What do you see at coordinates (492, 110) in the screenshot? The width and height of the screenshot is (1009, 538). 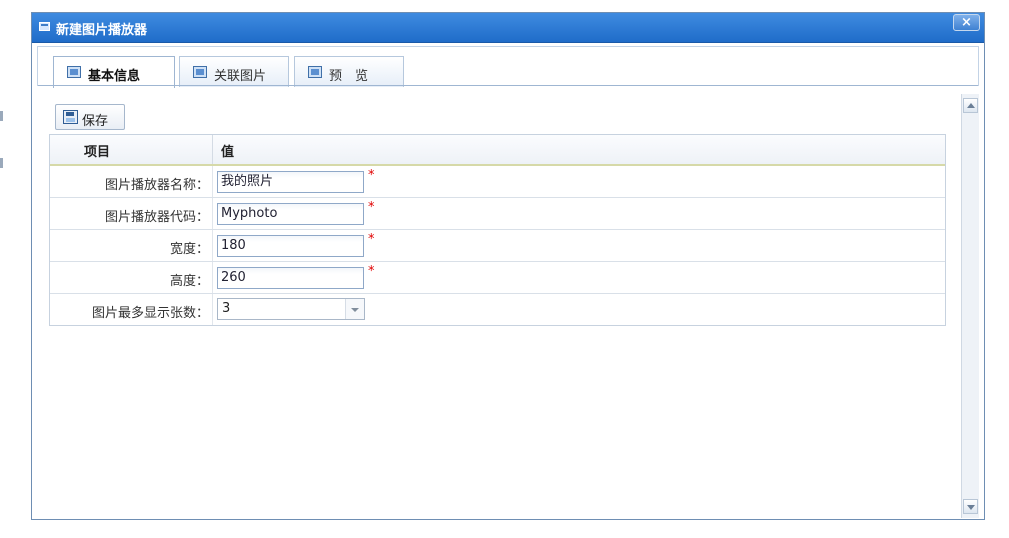 I see `toolbar: 保存` at bounding box center [492, 110].